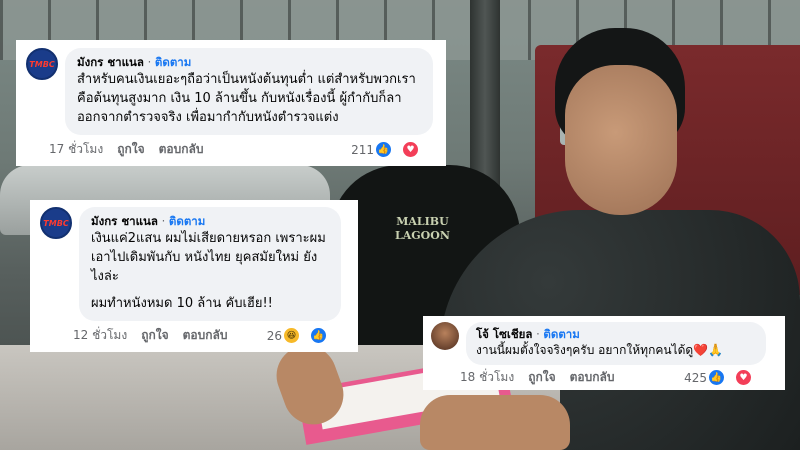  Describe the element at coordinates (239, 149) in the screenshot. I see `comment-actions: 17 ชั่วโมง ถูกใจ ตอบกลับ 211 👍 ♥` at that location.